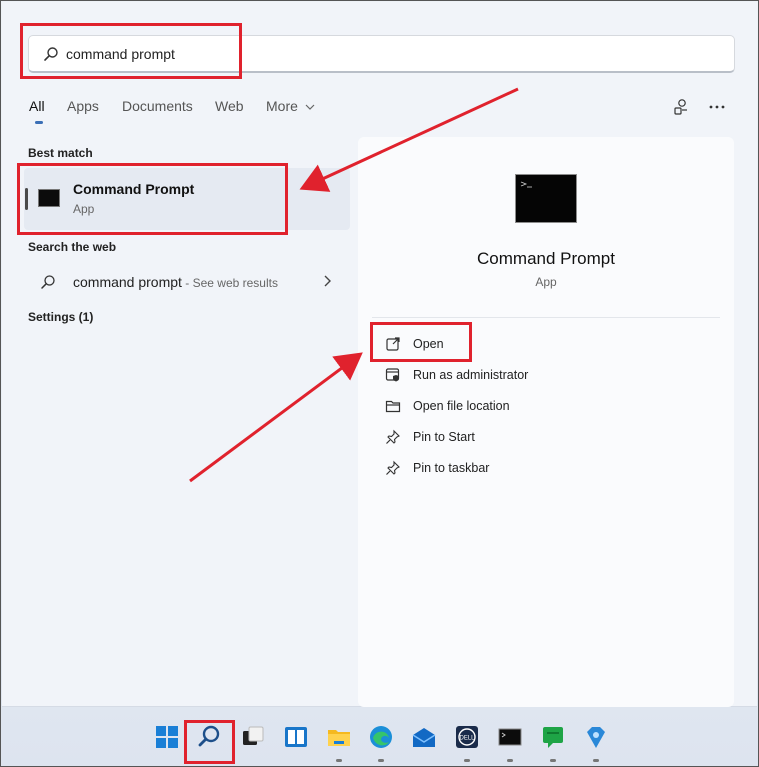 This screenshot has height=767, width=759. I want to click on dell-icon: DELL, so click(467, 737).